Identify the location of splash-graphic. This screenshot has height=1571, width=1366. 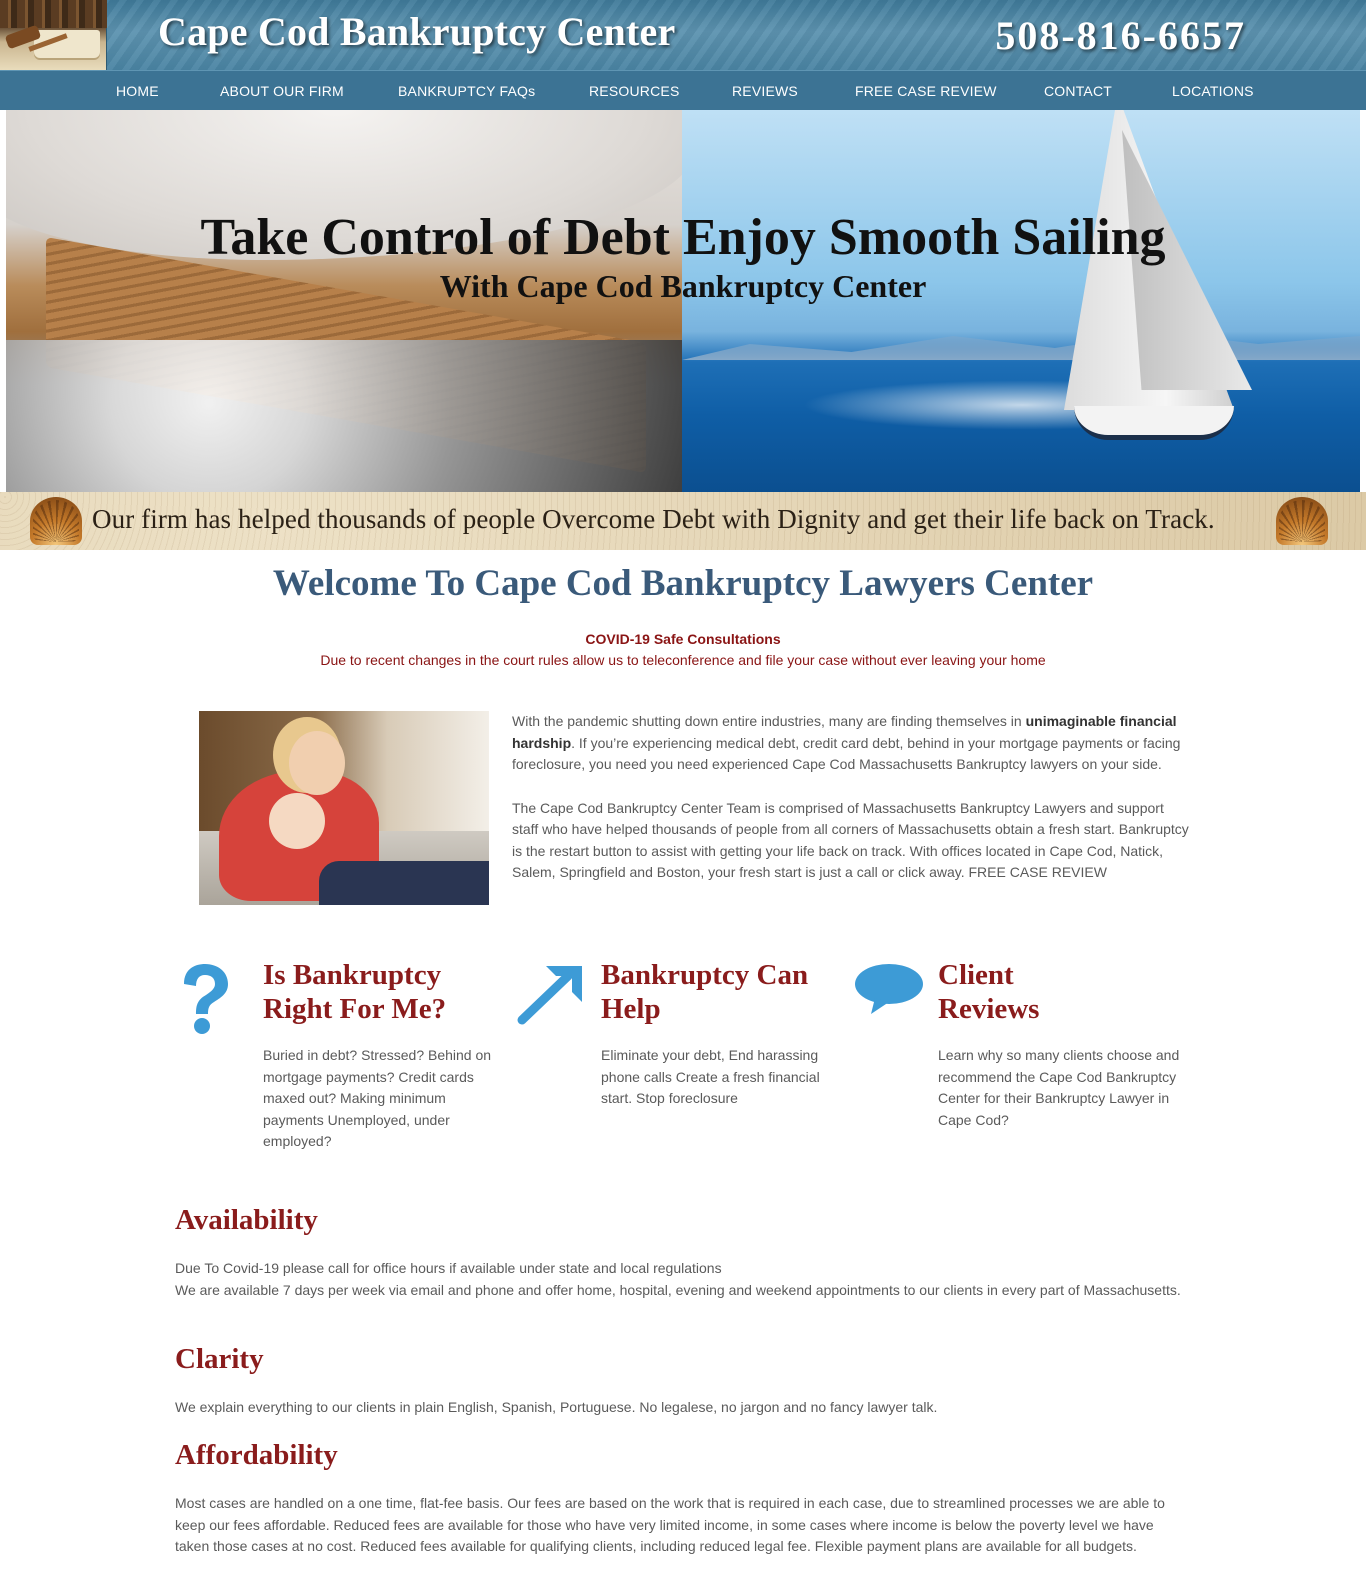
(344, 416).